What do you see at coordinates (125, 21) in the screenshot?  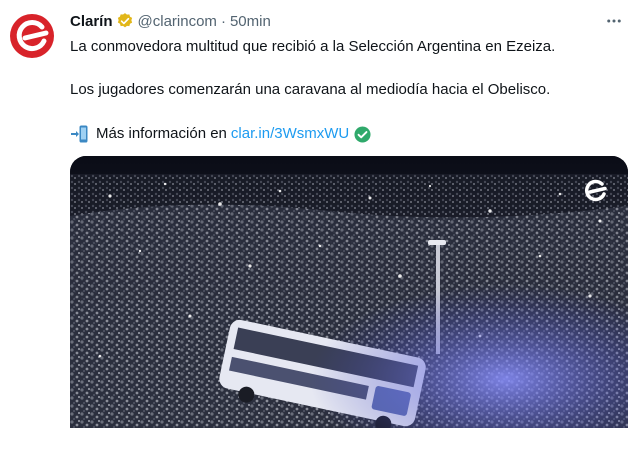 I see `verified-badge-icon` at bounding box center [125, 21].